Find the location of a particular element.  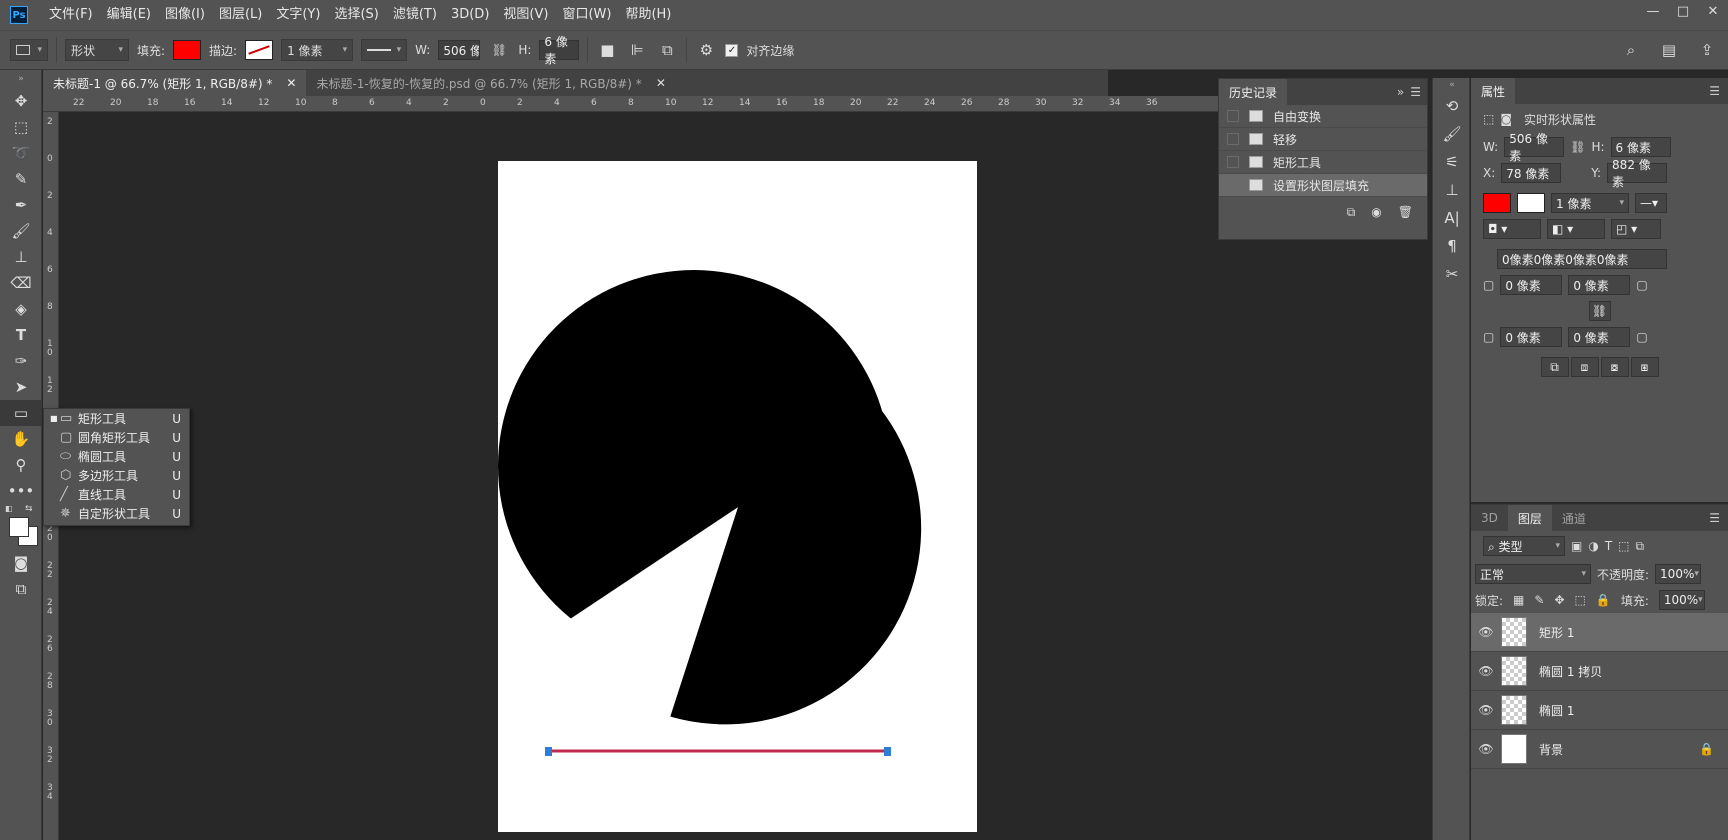

search-icon: ⌕ is located at coordinates (1631, 50).